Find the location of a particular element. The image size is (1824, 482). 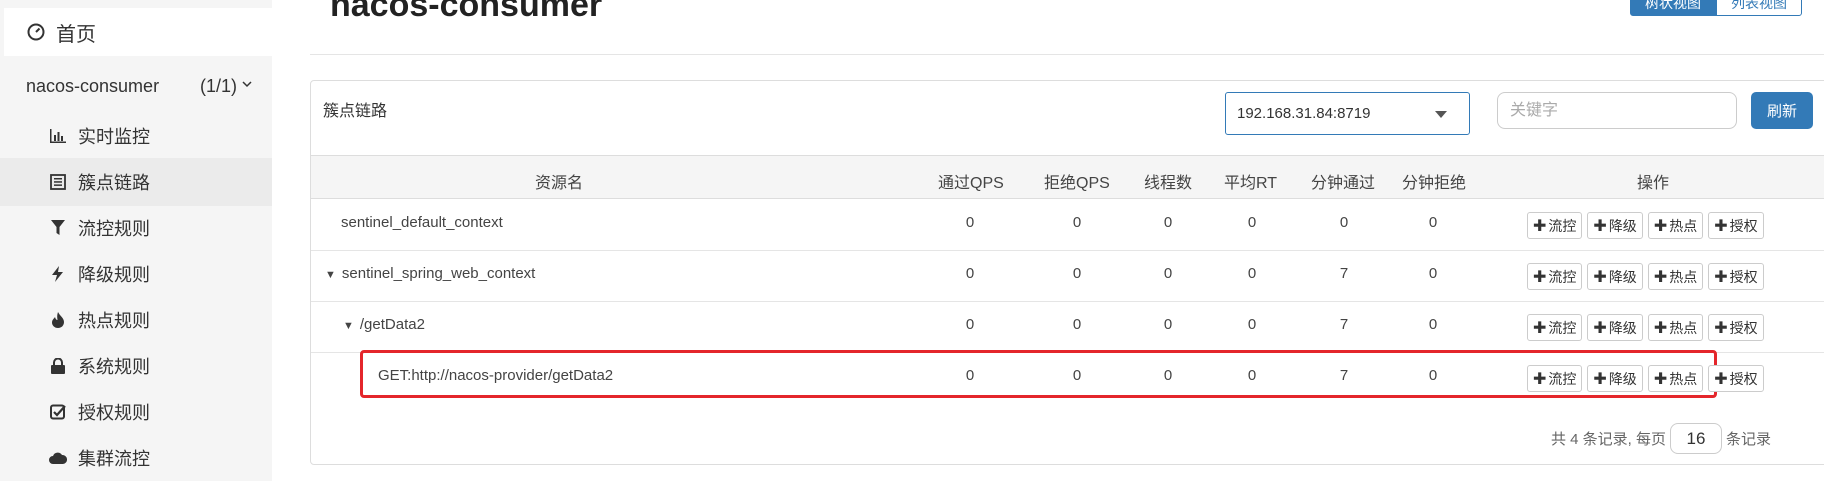

col-pass-qps: 通过QPS is located at coordinates (971, 183).